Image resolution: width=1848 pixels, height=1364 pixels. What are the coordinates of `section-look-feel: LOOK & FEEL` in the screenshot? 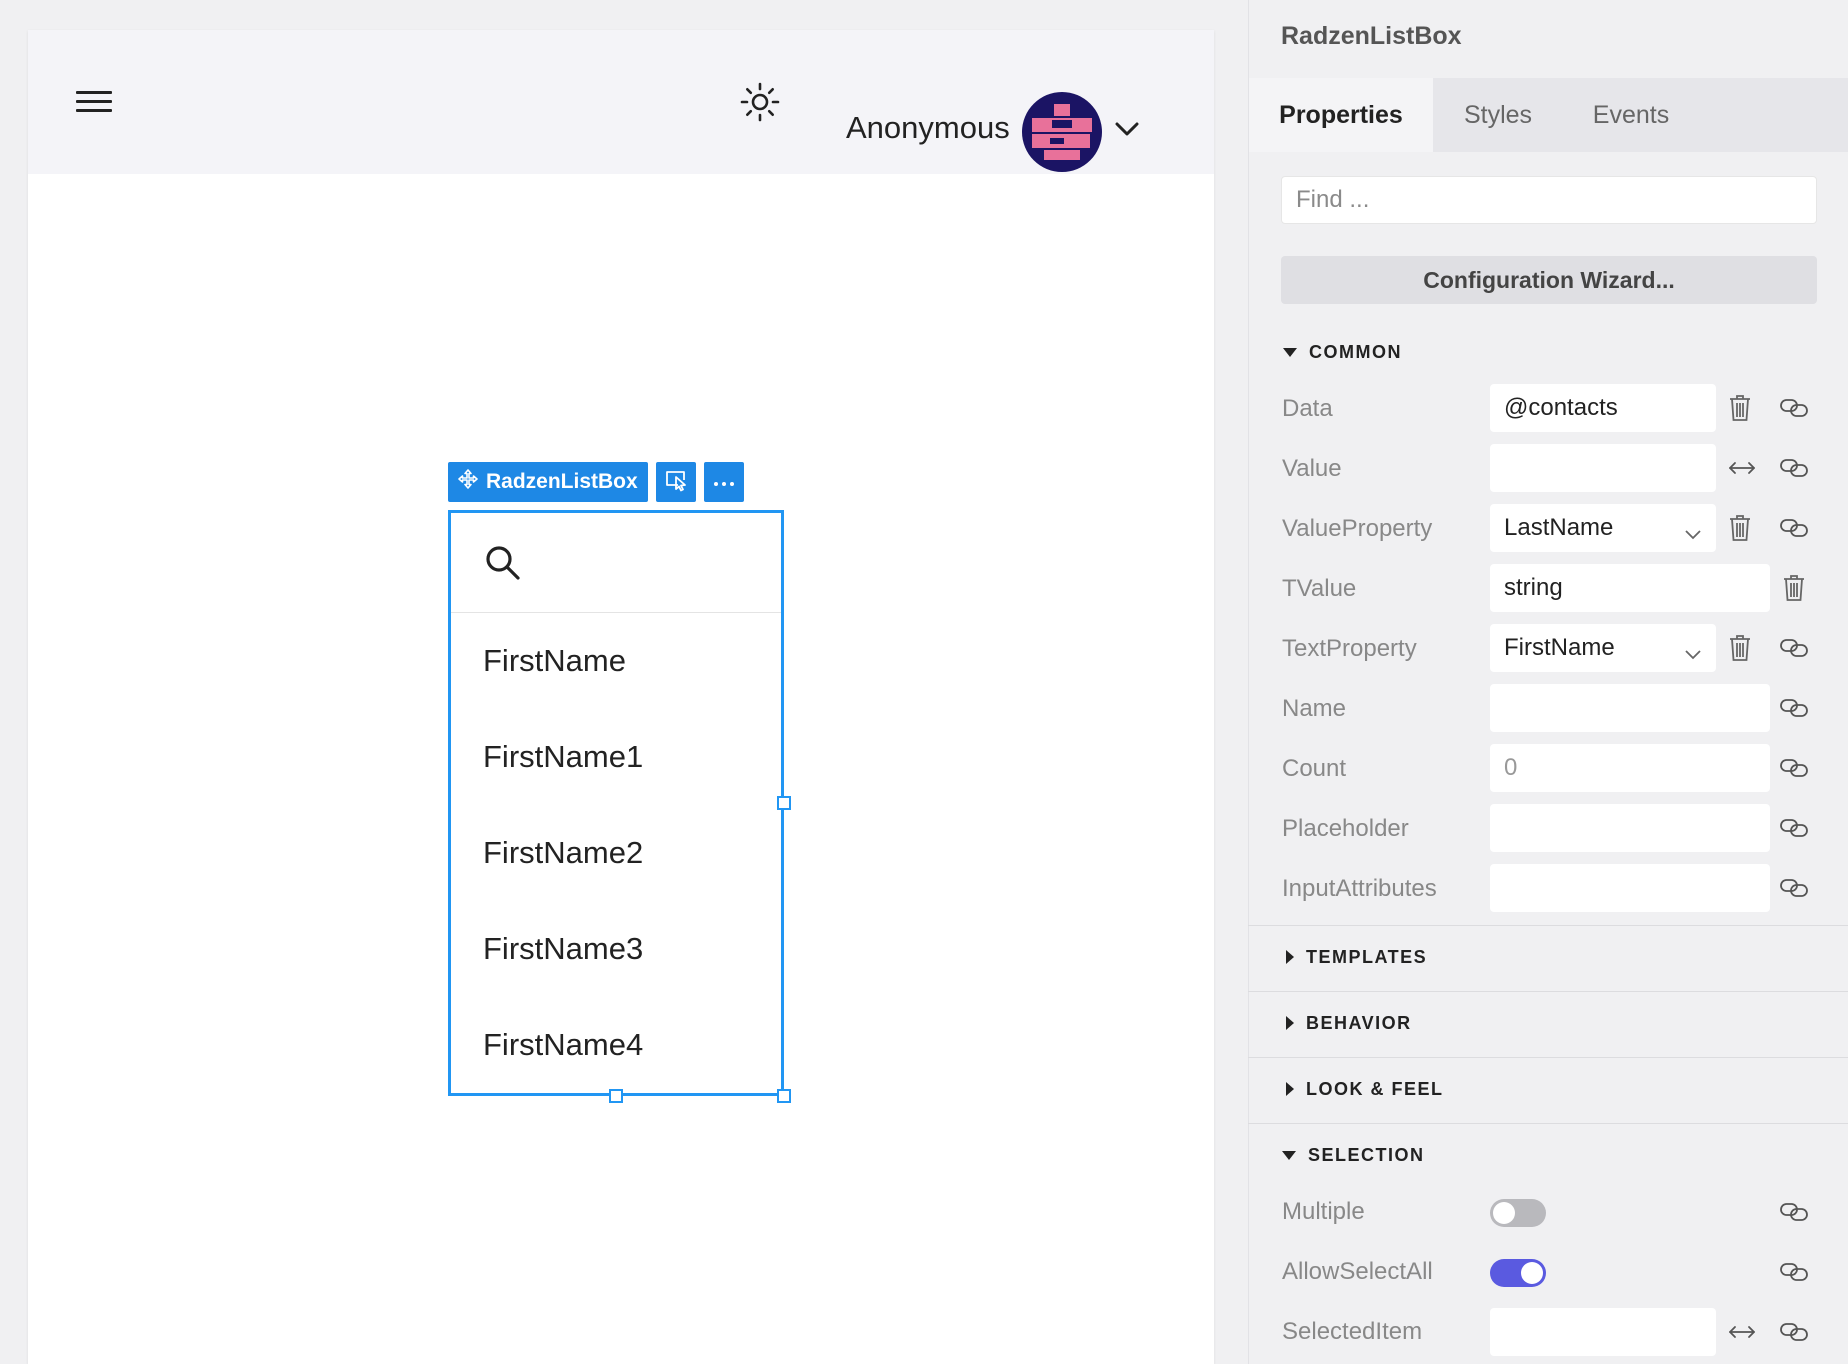 It's located at (1365, 1089).